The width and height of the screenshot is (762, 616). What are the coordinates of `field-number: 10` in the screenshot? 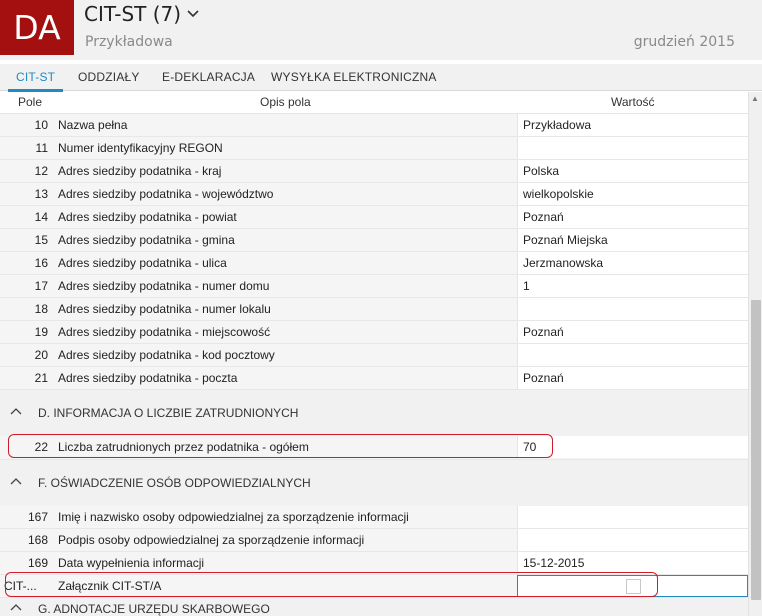 It's located at (41, 125).